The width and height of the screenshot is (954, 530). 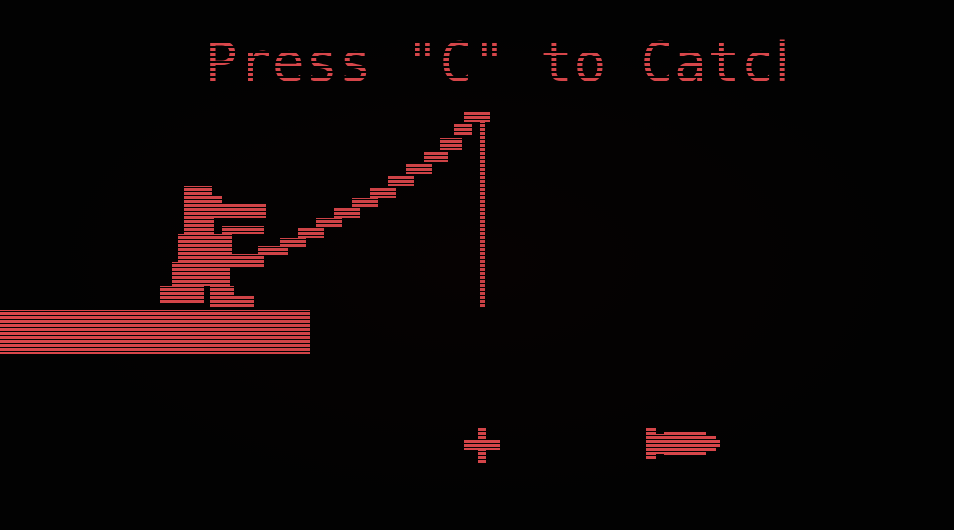 What do you see at coordinates (213, 247) in the screenshot?
I see `fisherman` at bounding box center [213, 247].